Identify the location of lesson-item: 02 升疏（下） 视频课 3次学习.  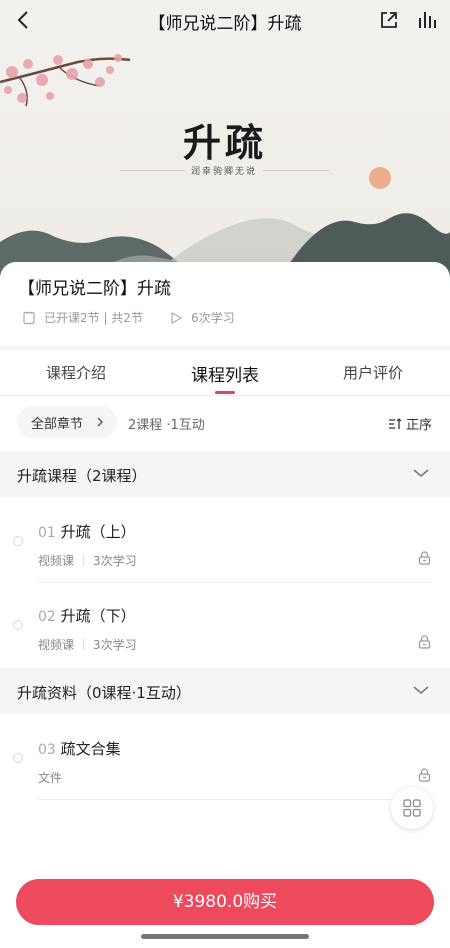
(225, 625).